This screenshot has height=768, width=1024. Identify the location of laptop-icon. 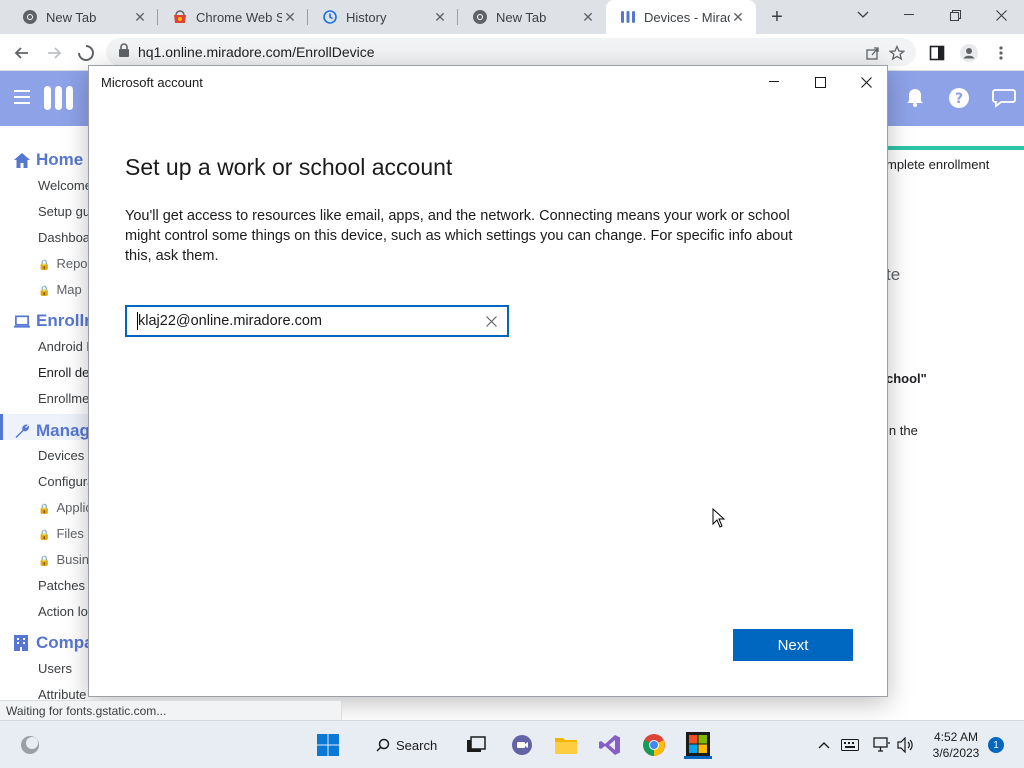
(22, 321).